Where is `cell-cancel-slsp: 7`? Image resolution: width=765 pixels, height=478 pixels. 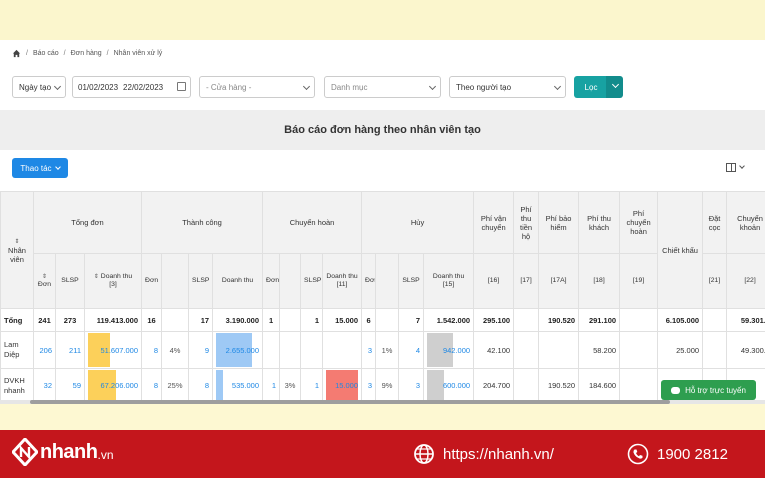
cell-cancel-slsp: 7 is located at coordinates (411, 320).